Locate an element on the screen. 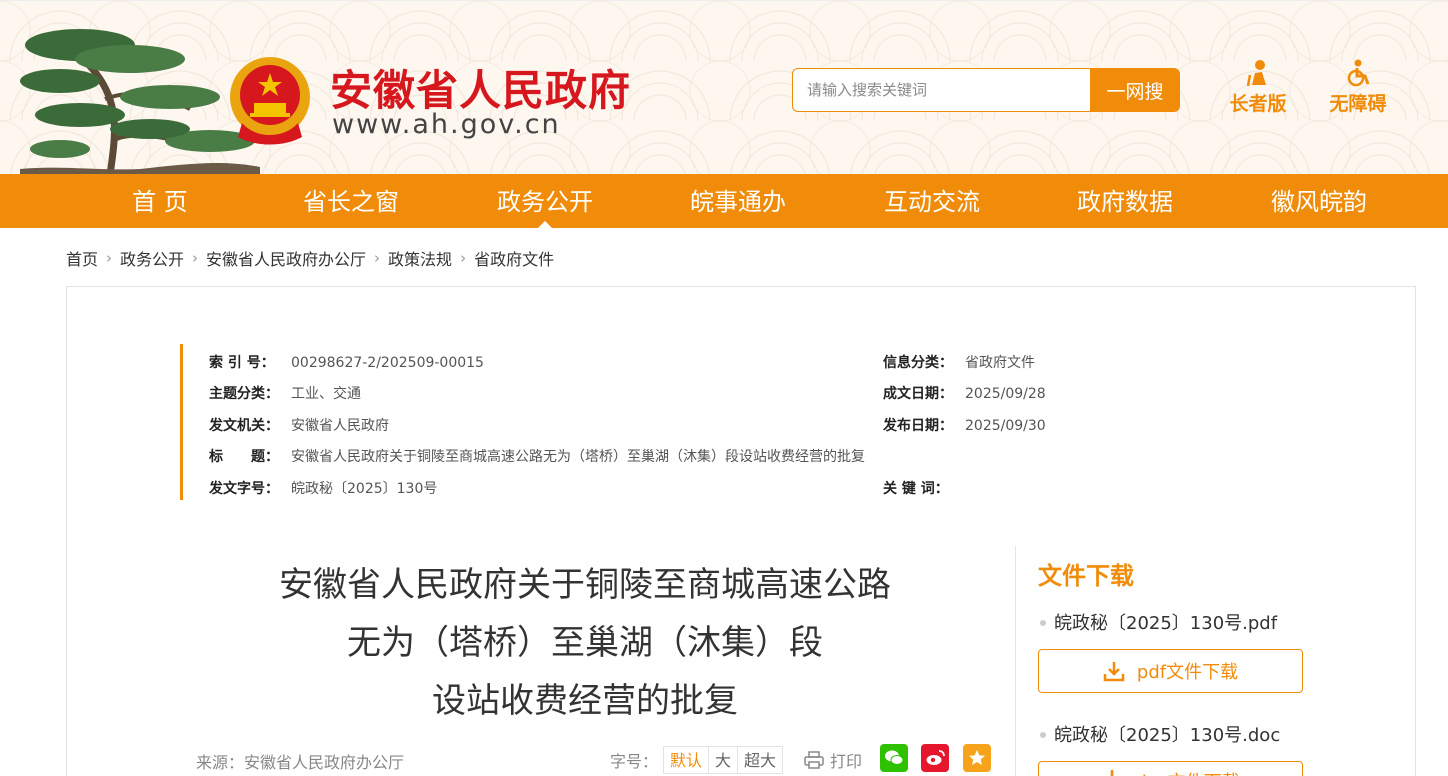  wechat-icon is located at coordinates (894, 757).